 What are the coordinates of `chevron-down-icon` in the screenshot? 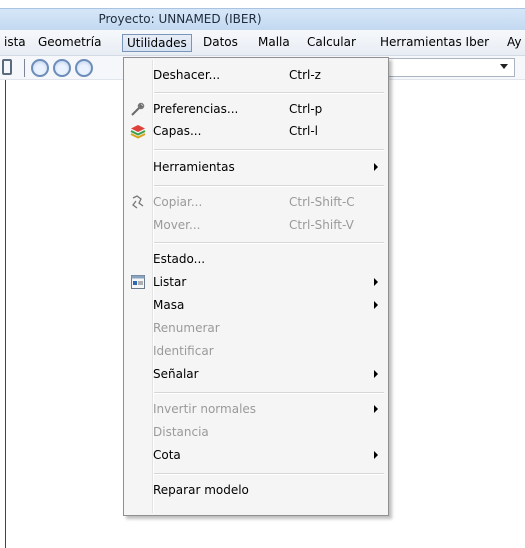 It's located at (504, 66).